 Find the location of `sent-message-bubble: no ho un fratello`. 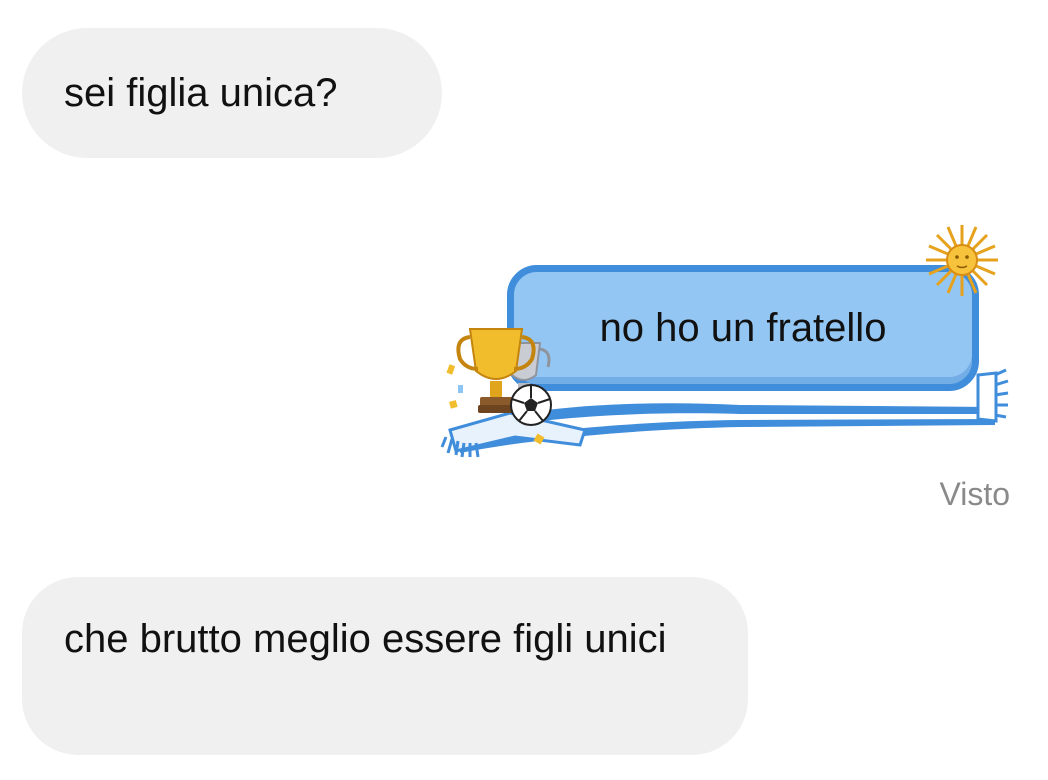

sent-message-bubble: no ho un fratello is located at coordinates (743, 328).